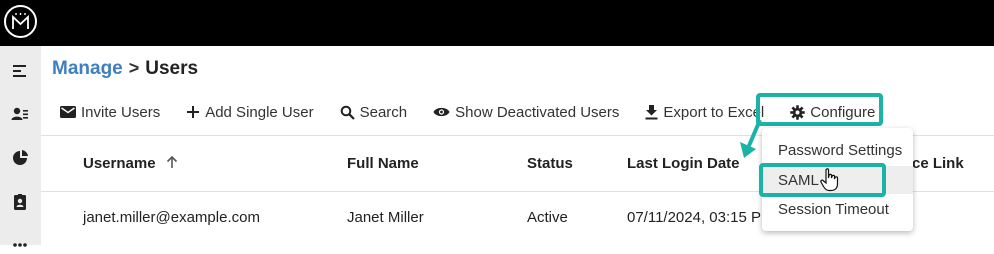 This screenshot has width=994, height=254. Describe the element at coordinates (938, 163) in the screenshot. I see `column-header-ce-link: ce Link` at that location.